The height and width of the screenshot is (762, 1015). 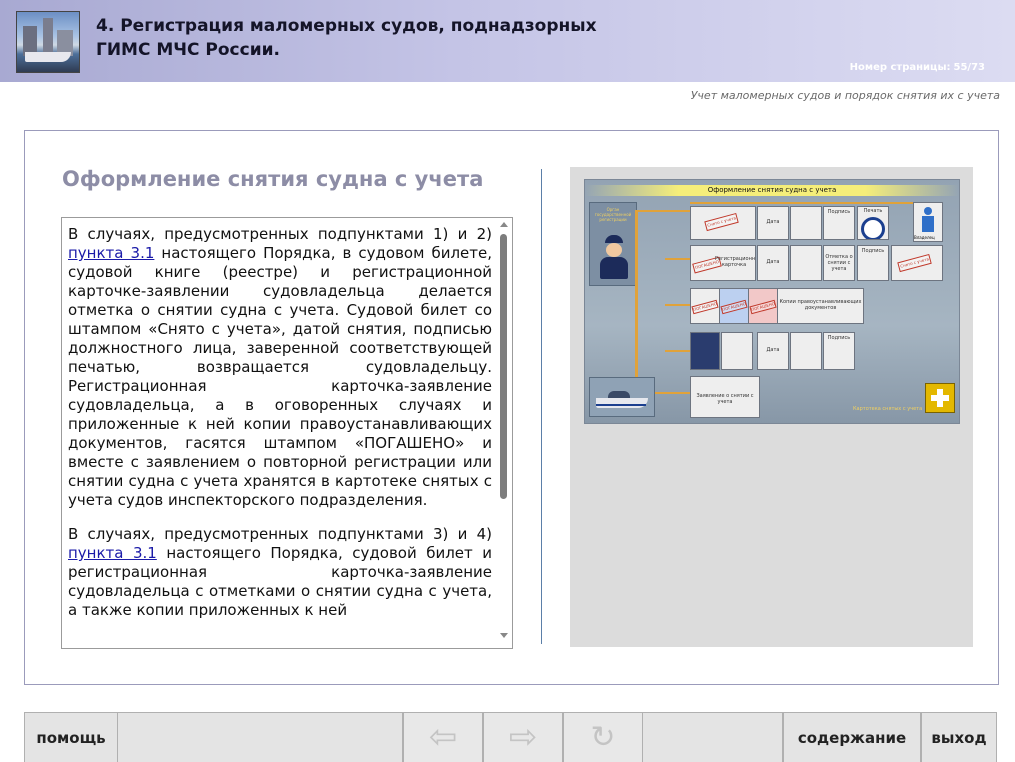 What do you see at coordinates (873, 228) in the screenshot?
I see `seal-icon` at bounding box center [873, 228].